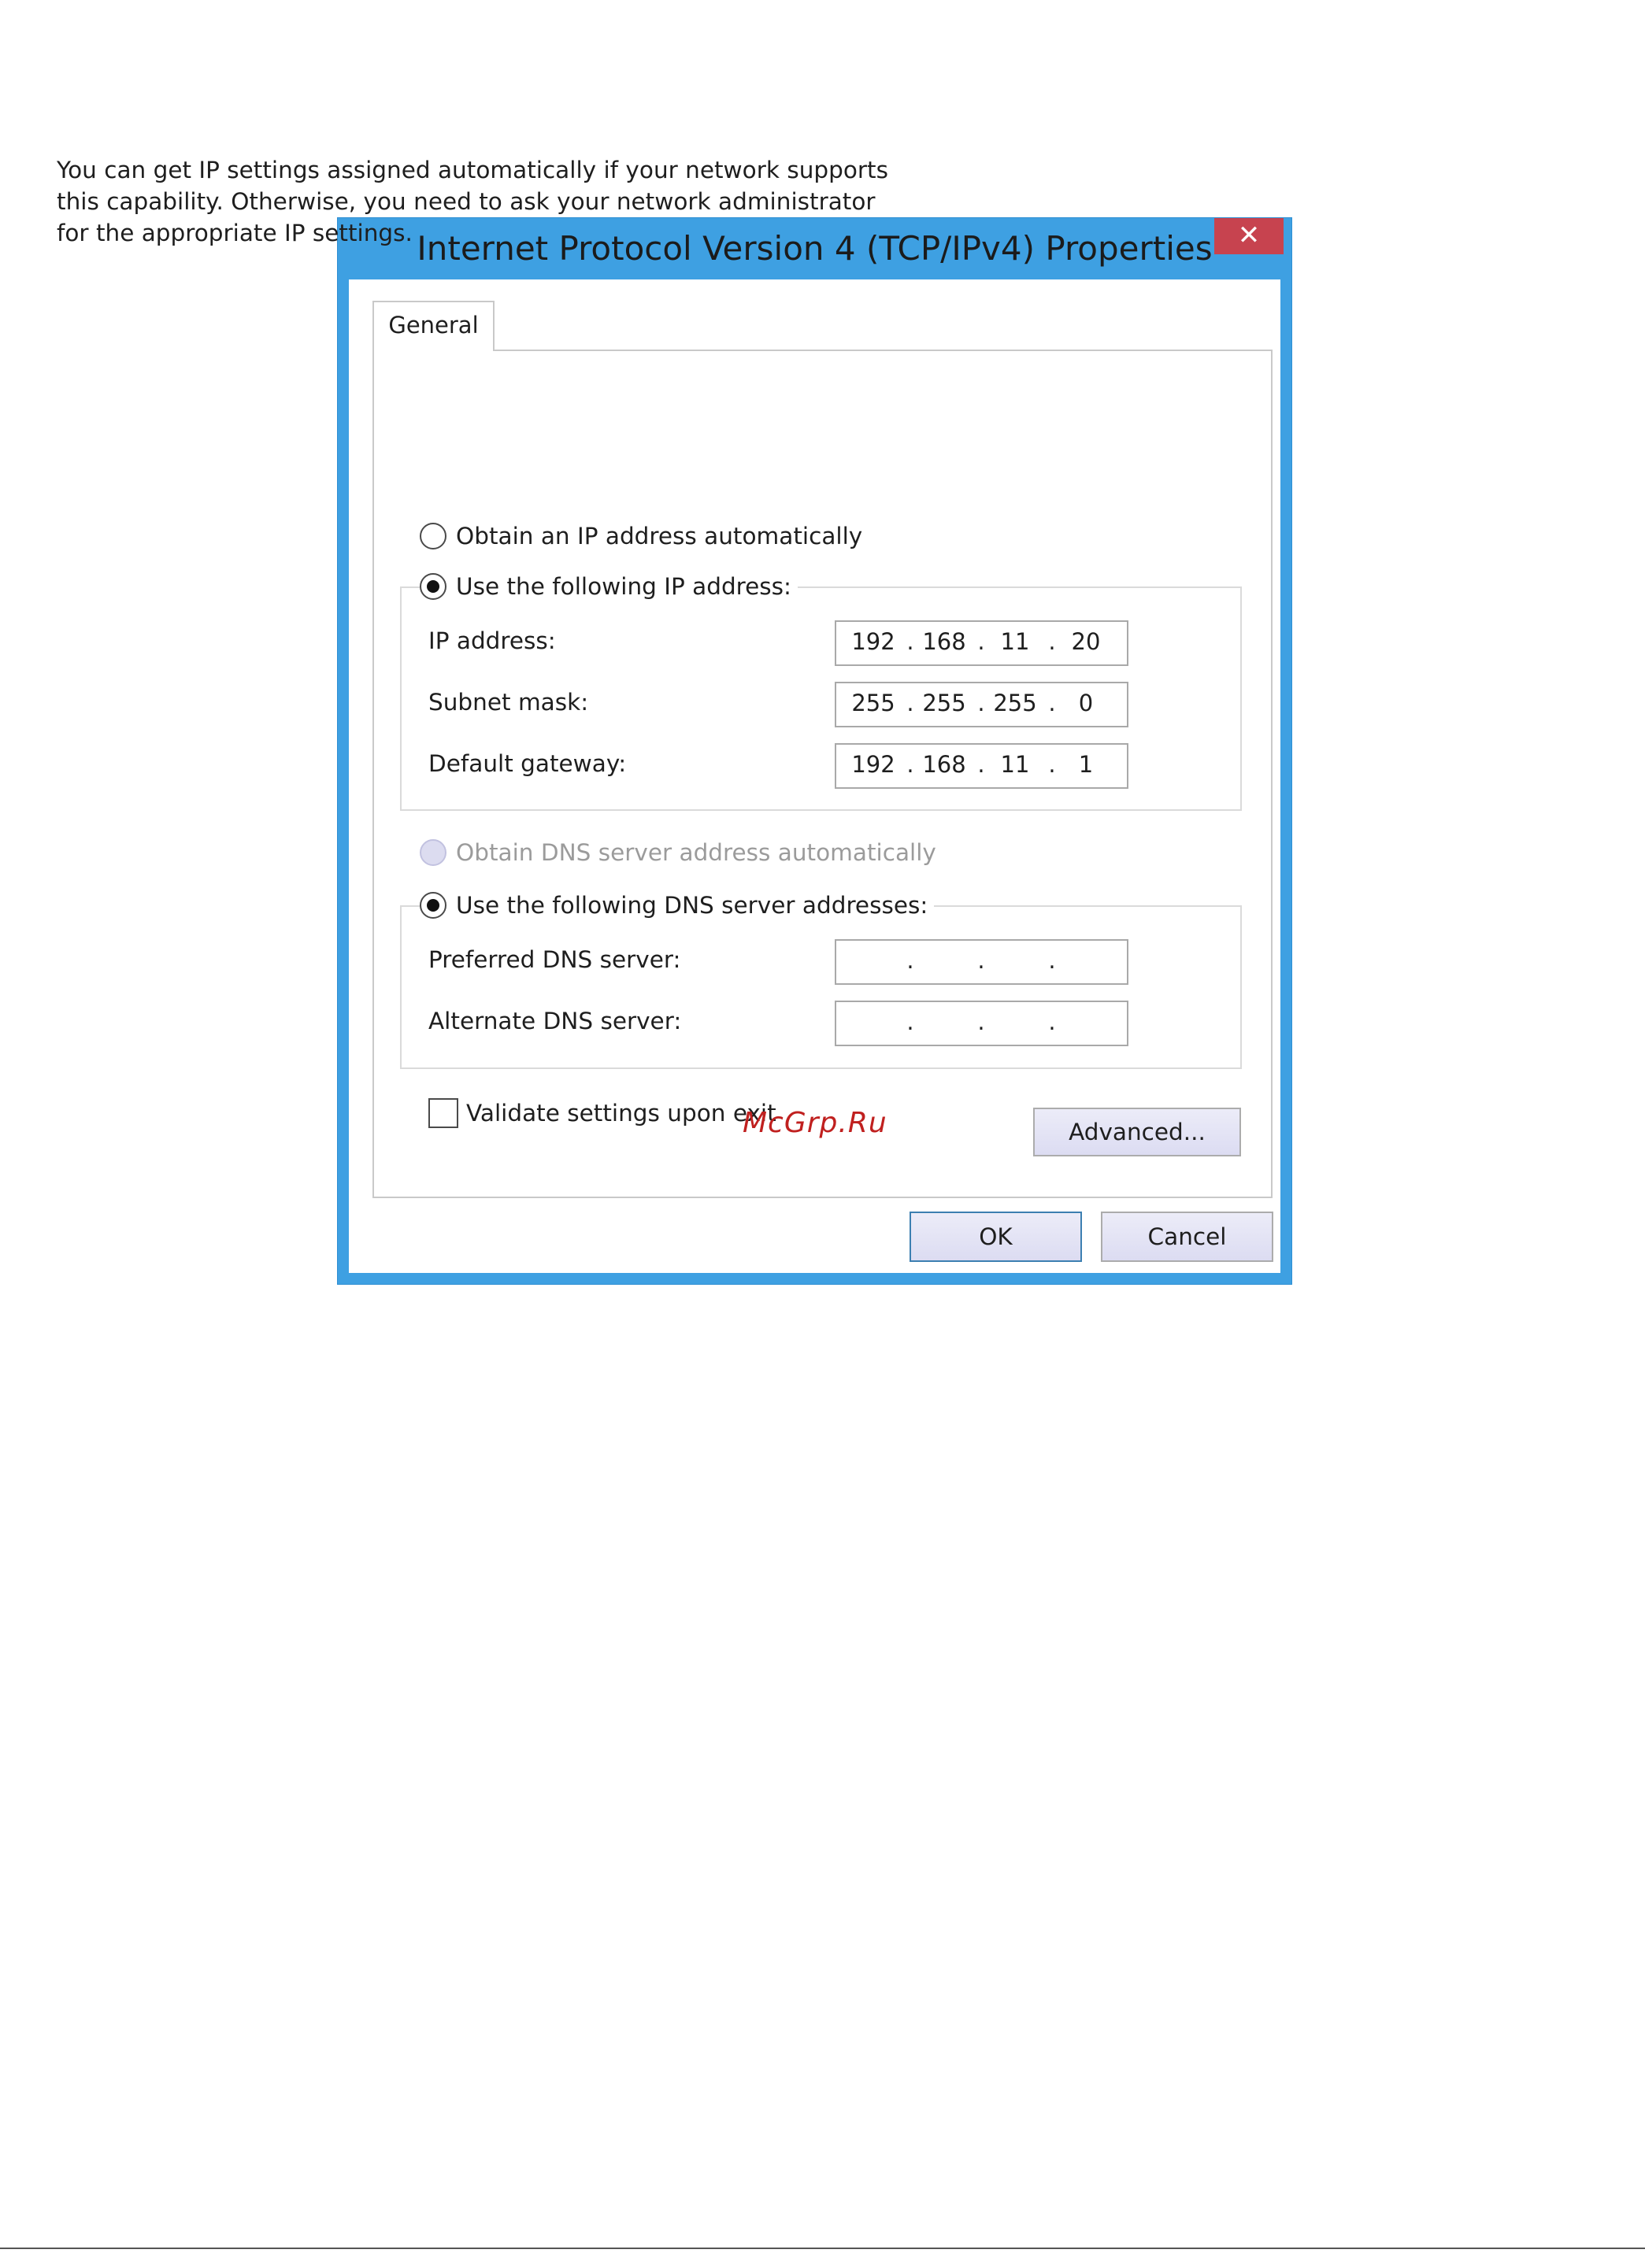 The image size is (1645, 2268). Describe the element at coordinates (1187, 1237) in the screenshot. I see `cancel-button: Cancel` at that location.